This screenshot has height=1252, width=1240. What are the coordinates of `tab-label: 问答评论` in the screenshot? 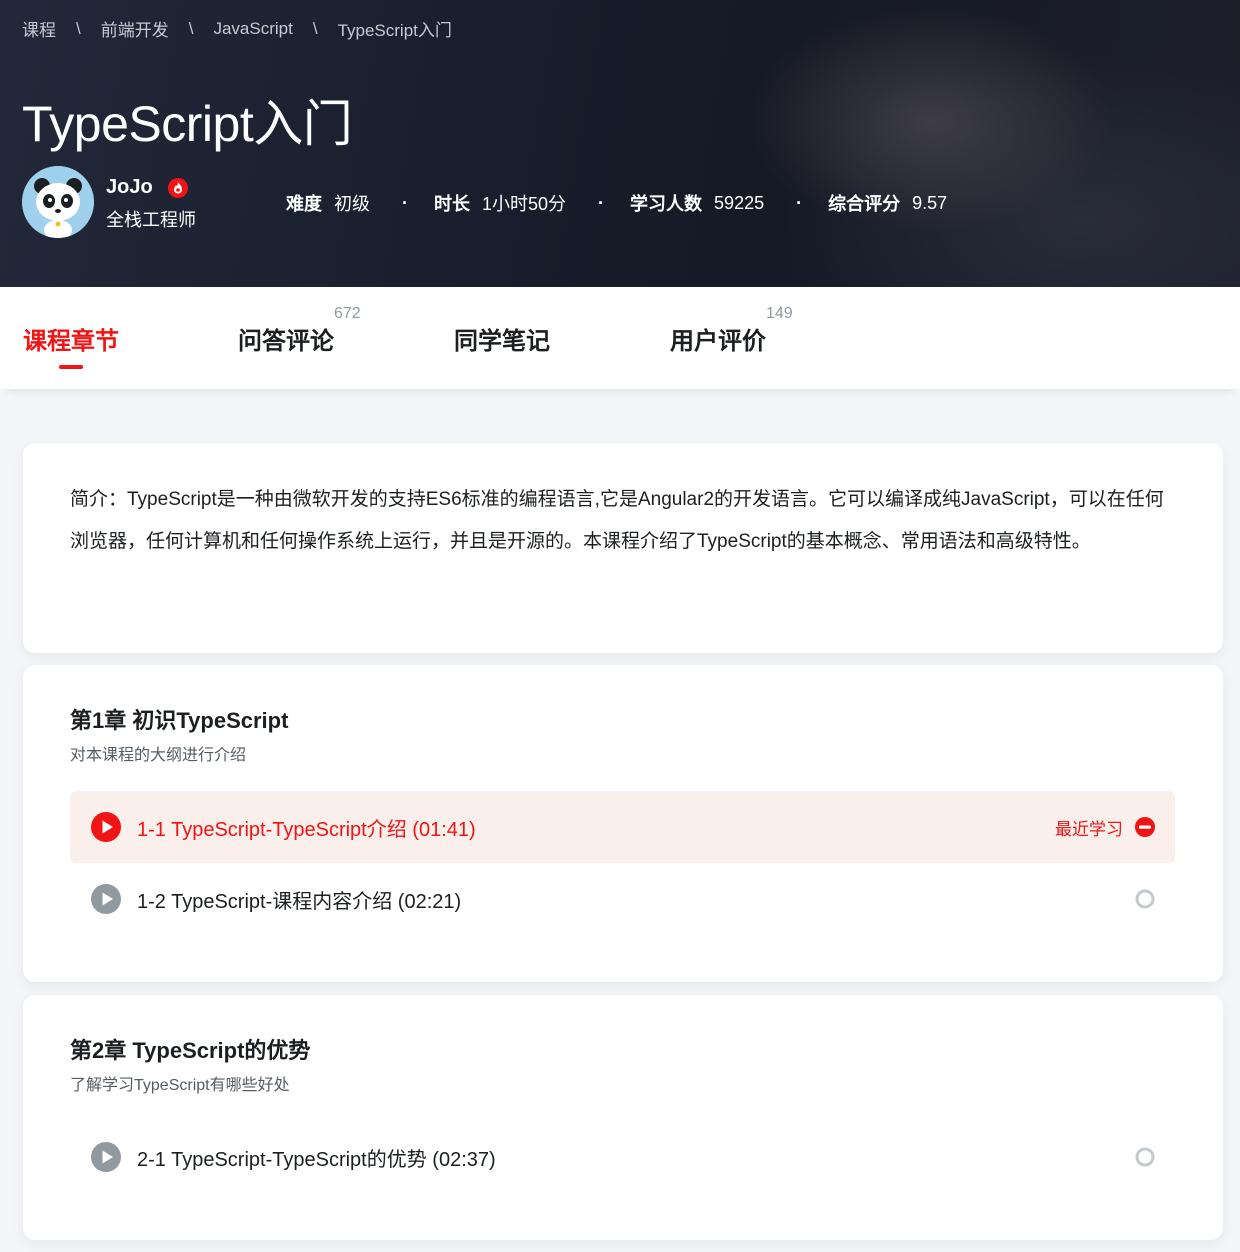 It's located at (286, 341).